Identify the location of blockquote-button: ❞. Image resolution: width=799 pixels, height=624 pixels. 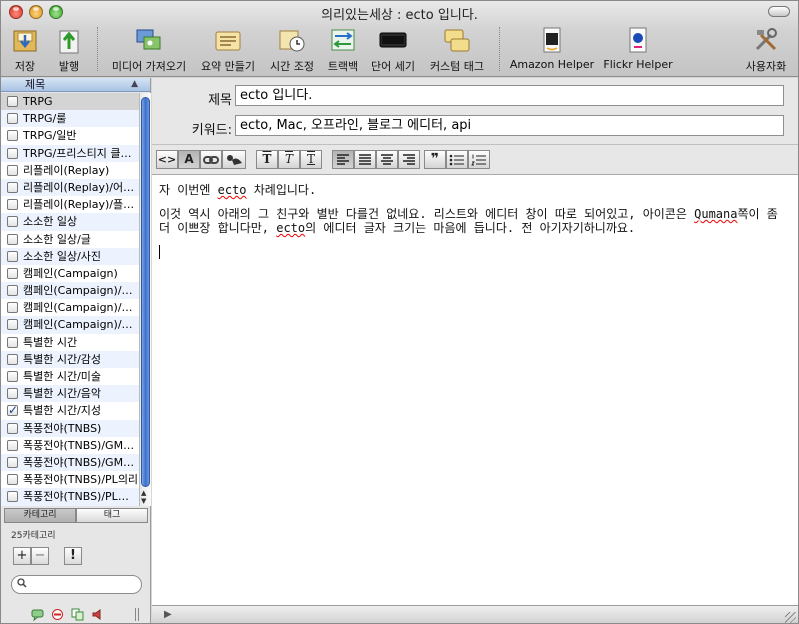
(435, 159).